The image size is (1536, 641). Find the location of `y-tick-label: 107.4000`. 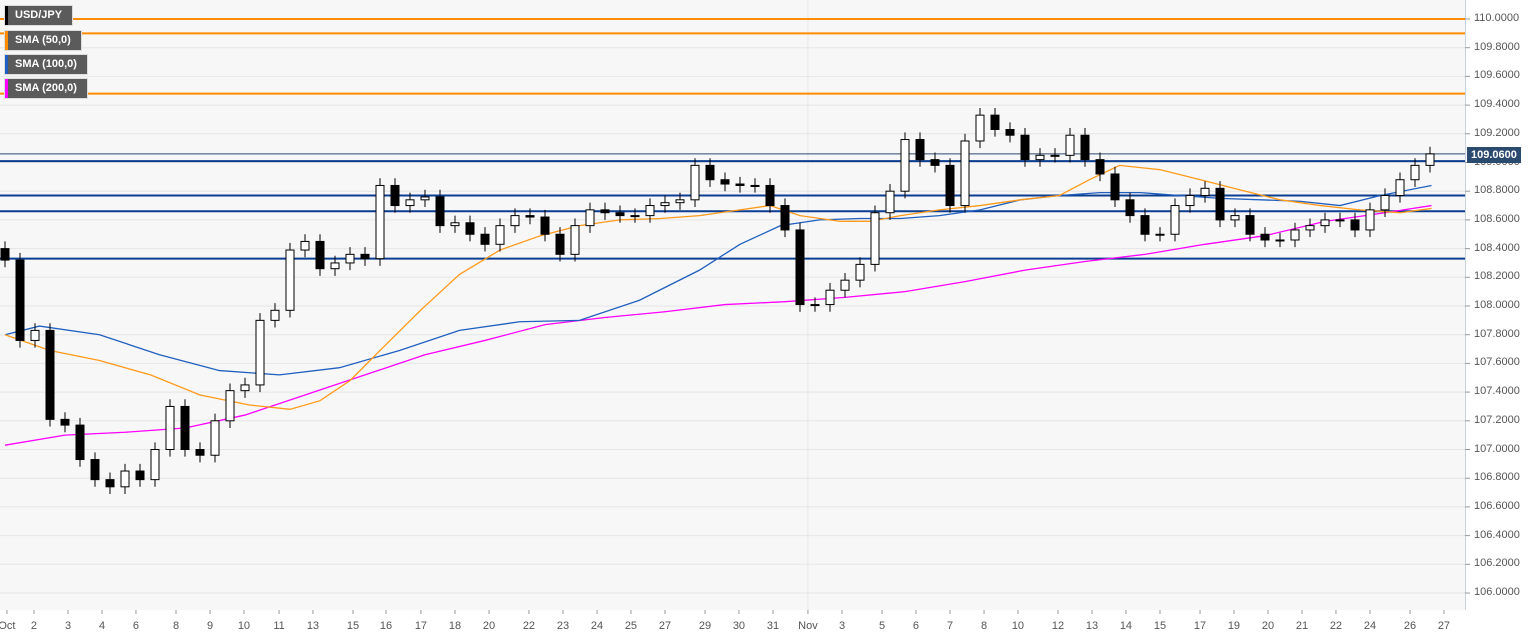

y-tick-label: 107.4000 is located at coordinates (1497, 391).